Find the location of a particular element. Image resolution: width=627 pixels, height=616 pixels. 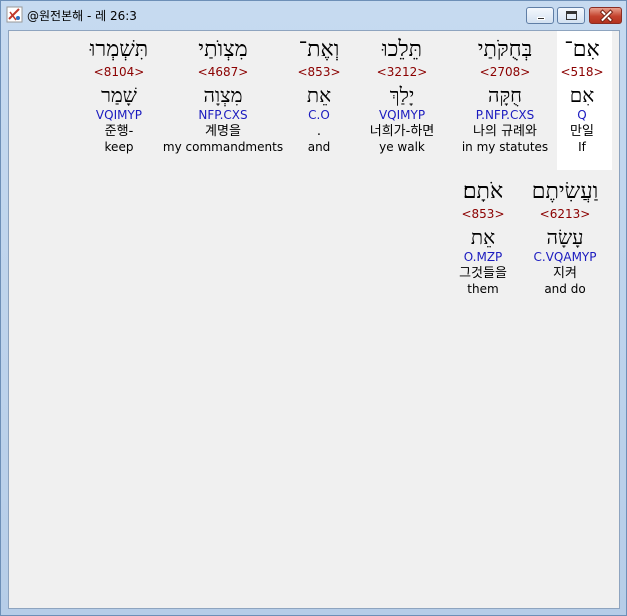

english-gloss: my commandments is located at coordinates (223, 147).